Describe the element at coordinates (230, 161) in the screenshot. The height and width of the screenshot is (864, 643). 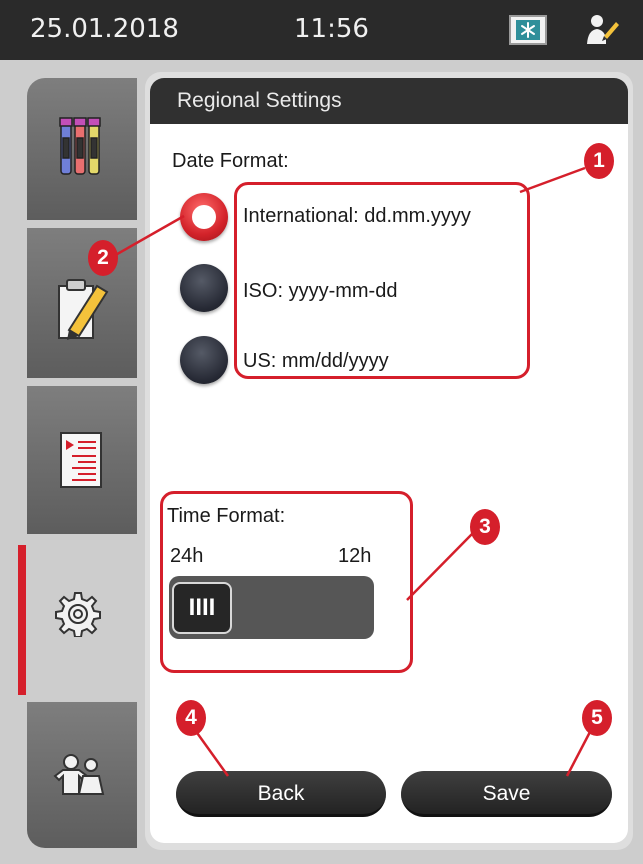
I see `date-format-label: Date Format:` at that location.